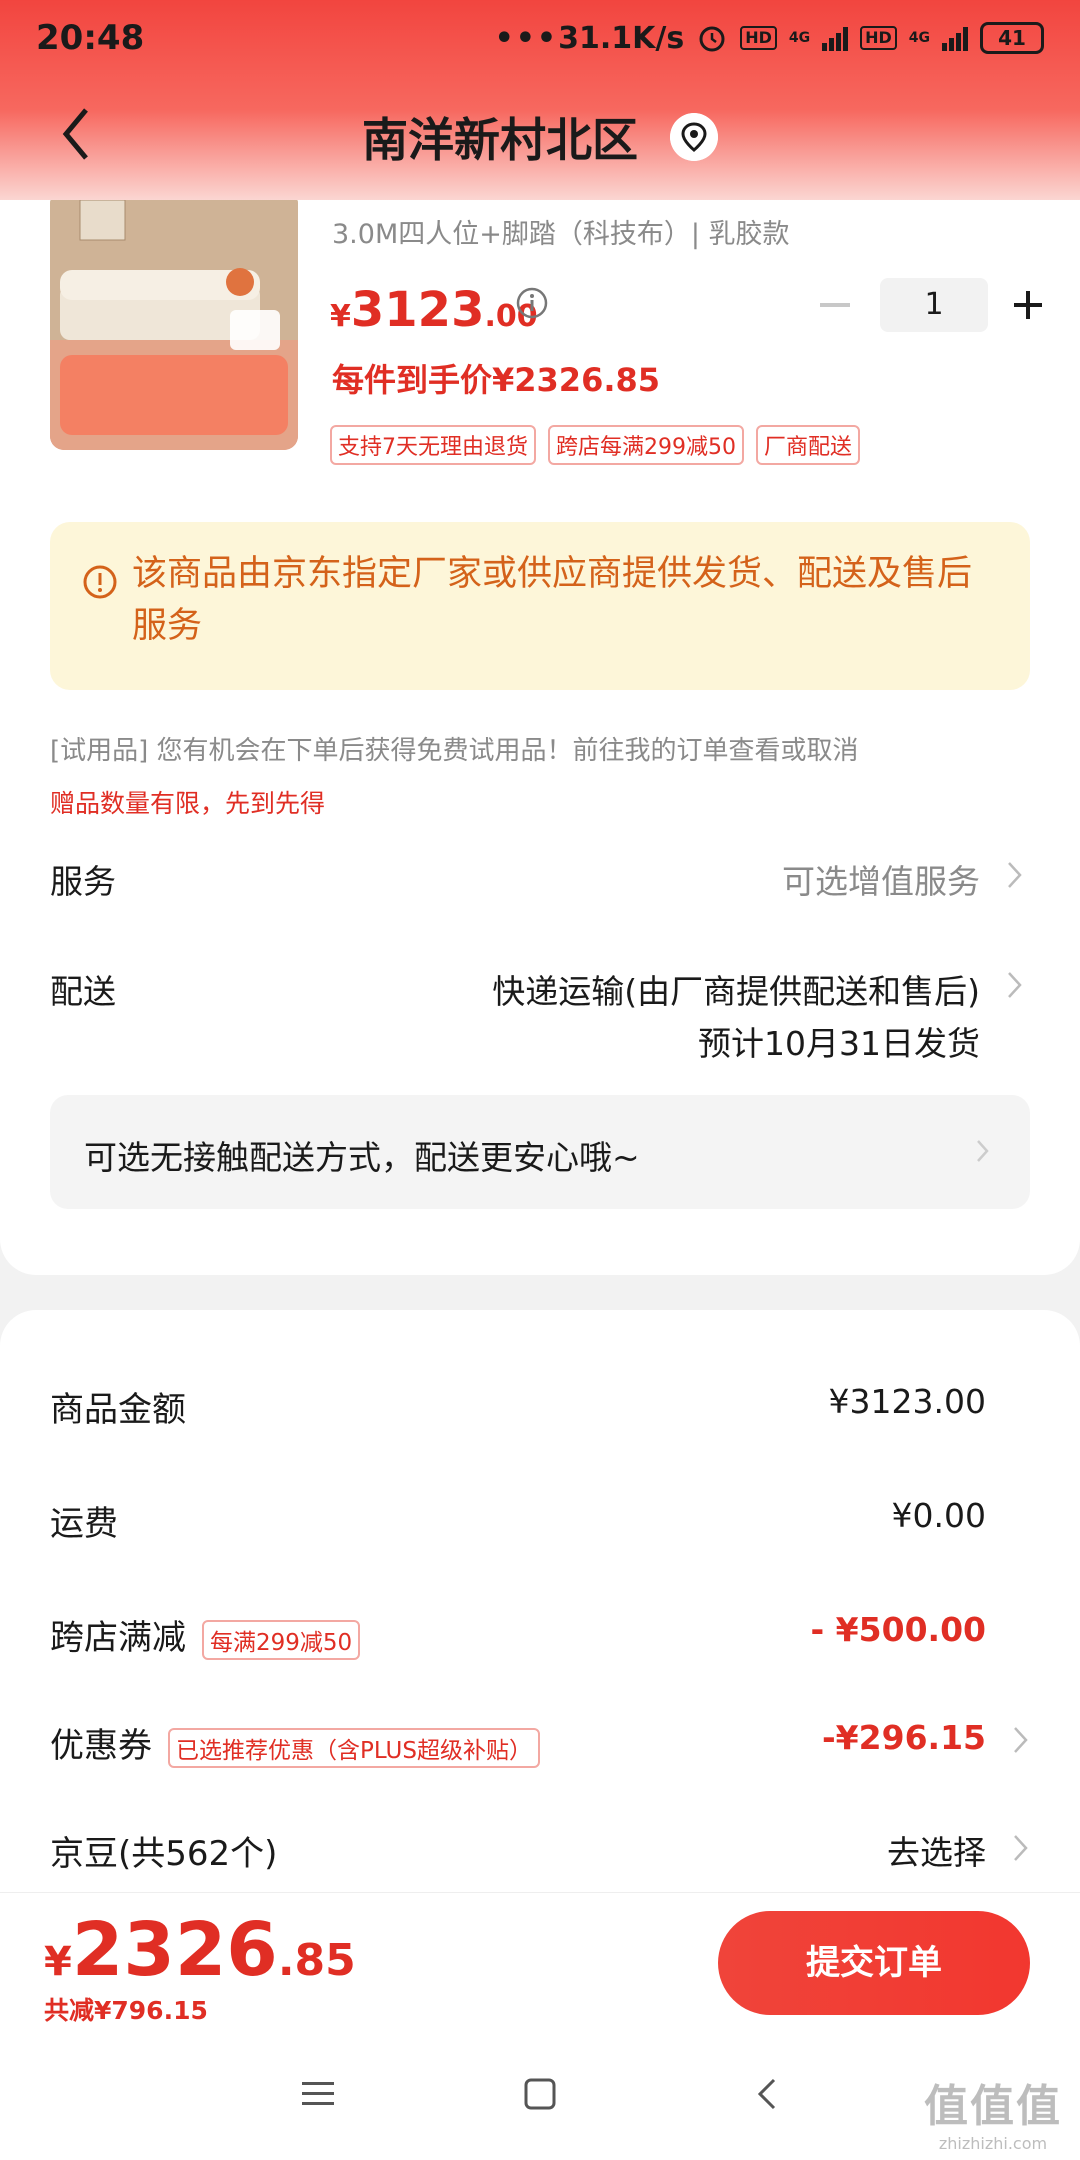 This screenshot has width=1080, height=2160. Describe the element at coordinates (904, 1737) in the screenshot. I see `coupon-value: -¥296.15` at that location.